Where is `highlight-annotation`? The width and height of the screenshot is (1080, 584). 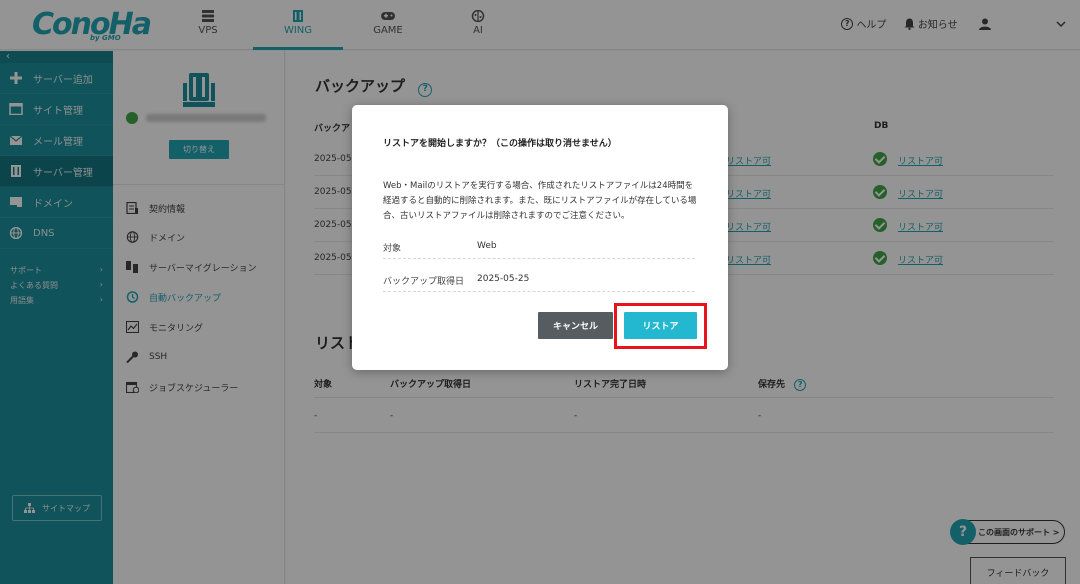
highlight-annotation is located at coordinates (660, 326).